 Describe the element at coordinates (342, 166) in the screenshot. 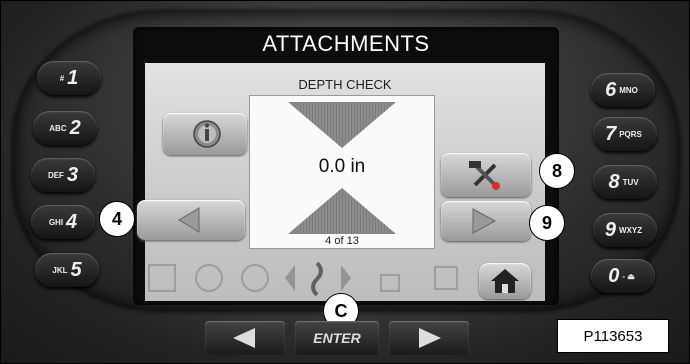

I see `depth-readout: 0.0 in` at that location.